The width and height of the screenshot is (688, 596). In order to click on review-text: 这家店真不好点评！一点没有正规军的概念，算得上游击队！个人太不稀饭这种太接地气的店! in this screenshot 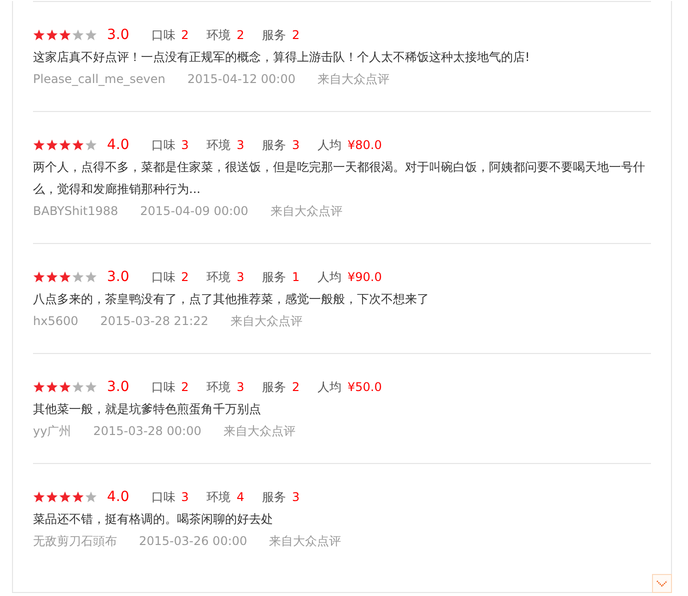, I will do `click(282, 57)`.